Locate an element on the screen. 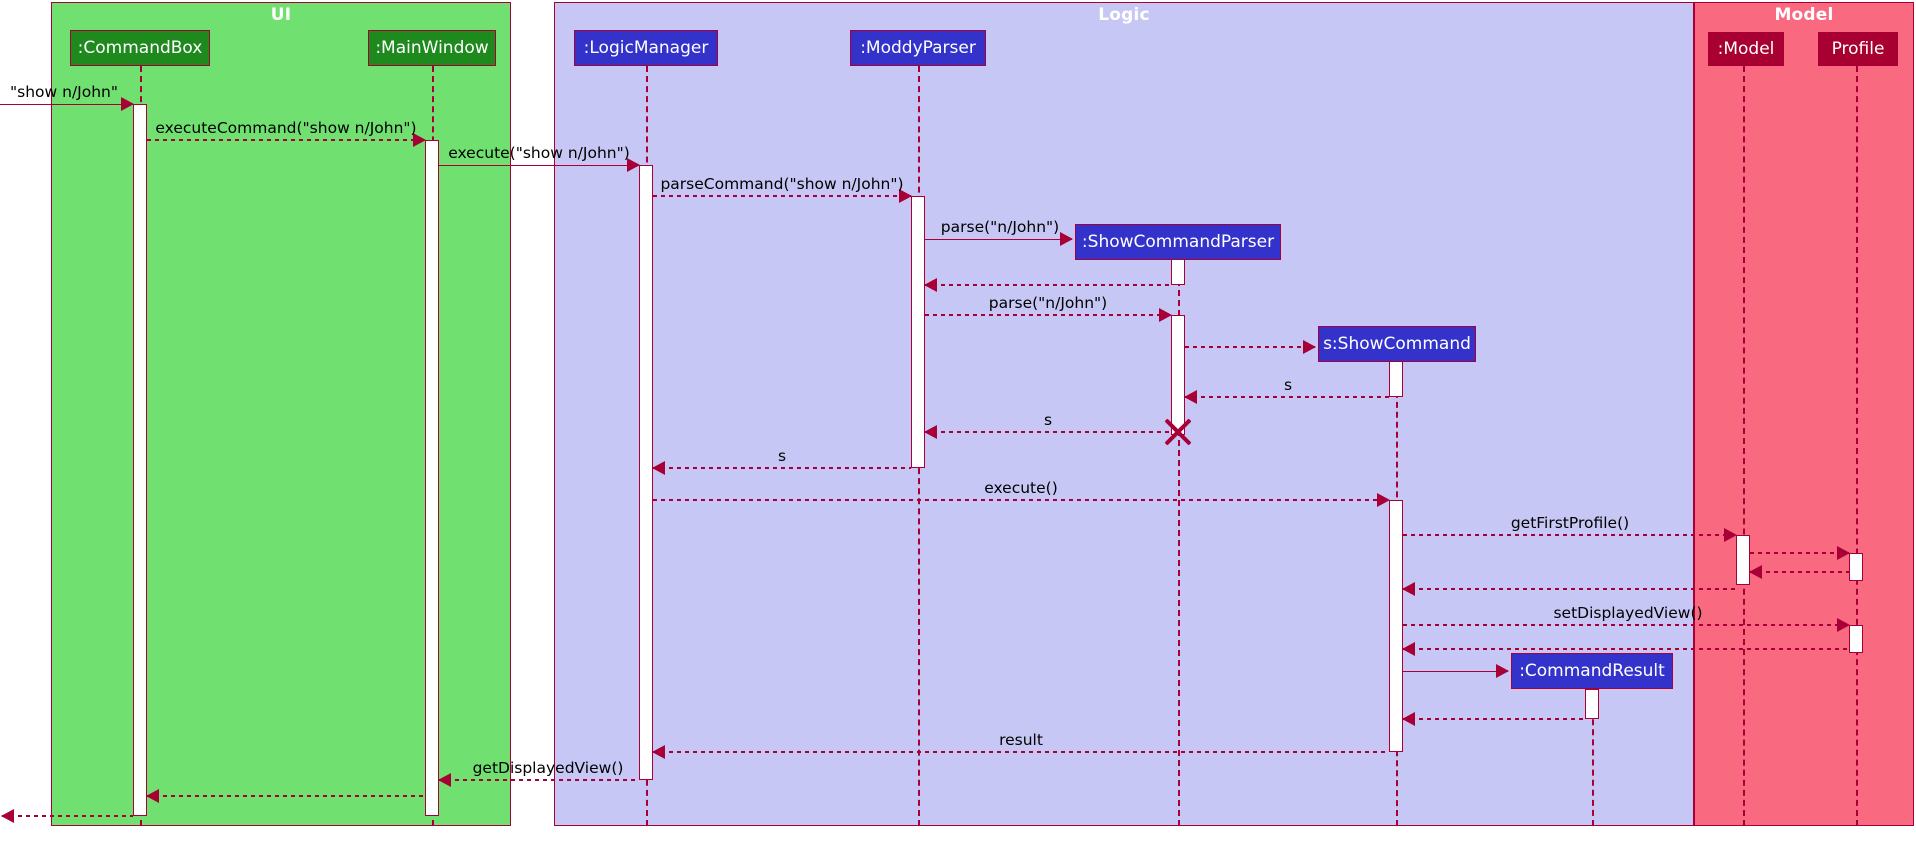 The width and height of the screenshot is (1916, 846). group-frame-model: Model is located at coordinates (1804, 414).